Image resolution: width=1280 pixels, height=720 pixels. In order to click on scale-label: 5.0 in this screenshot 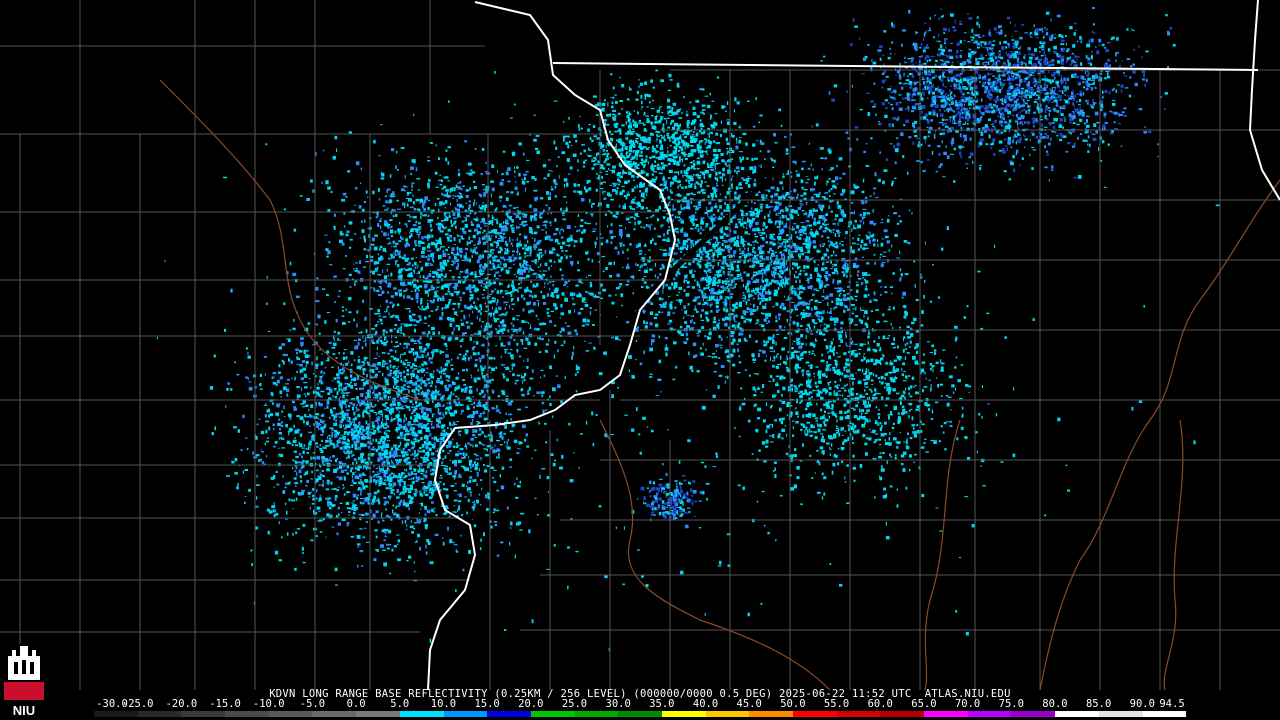, I will do `click(400, 704)`.